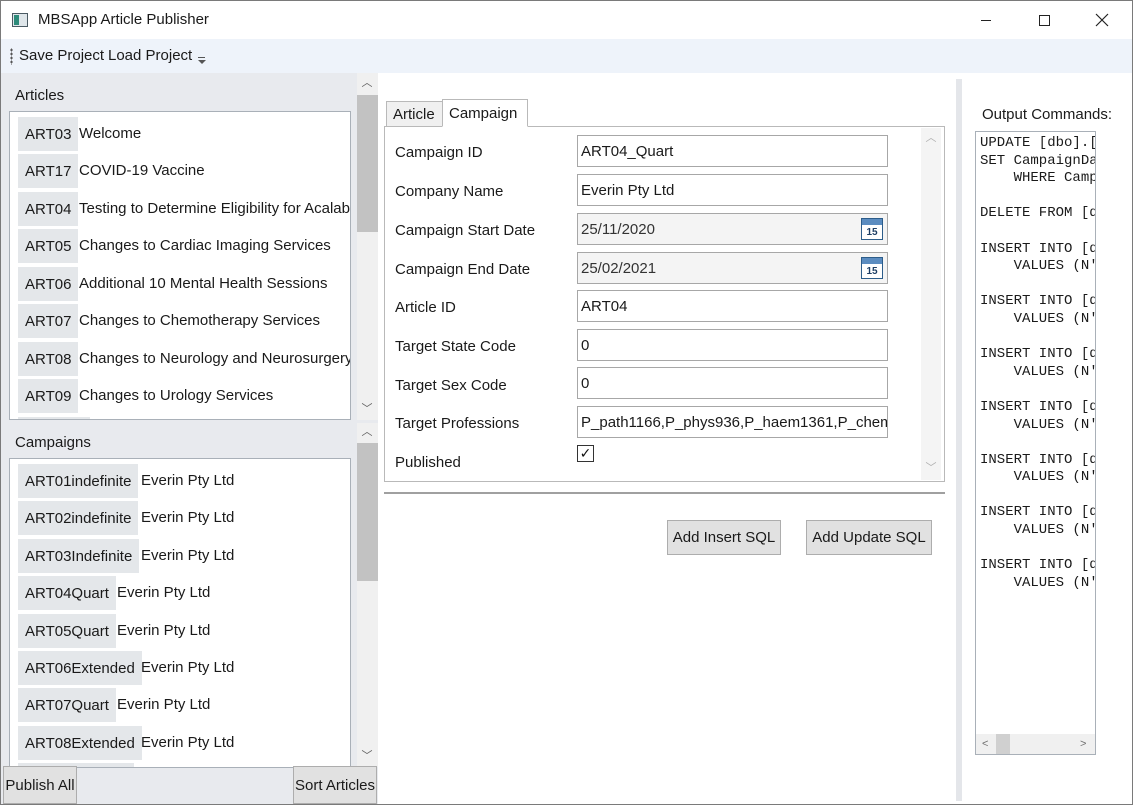  I want to click on start-date-picker: 25/11/2020 15, so click(732, 229).